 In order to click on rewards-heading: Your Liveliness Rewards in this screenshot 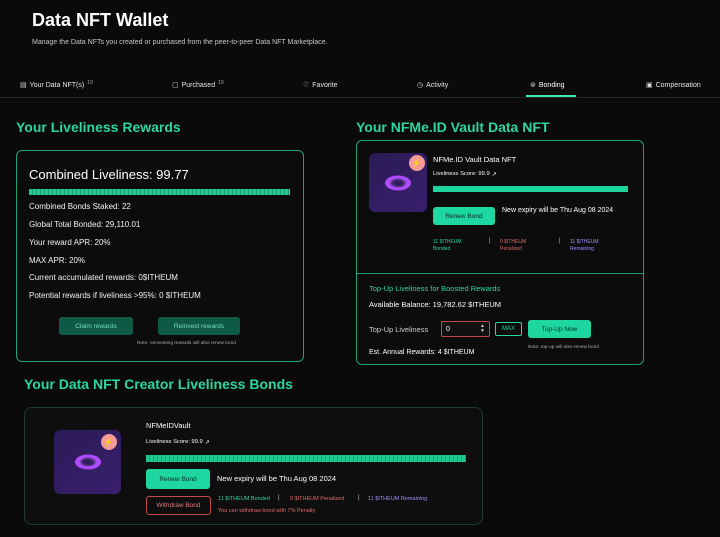, I will do `click(98, 127)`.